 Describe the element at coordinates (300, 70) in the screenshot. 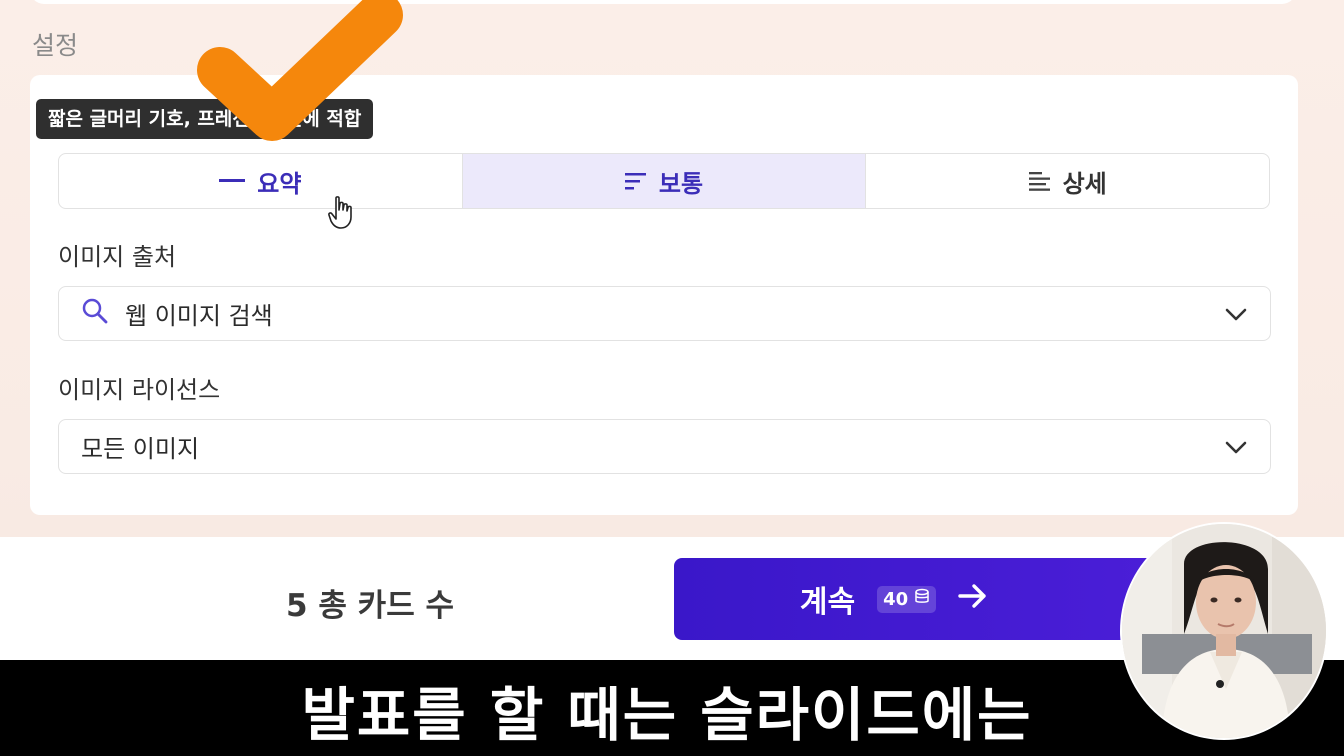

I see `checkmark-icon` at that location.